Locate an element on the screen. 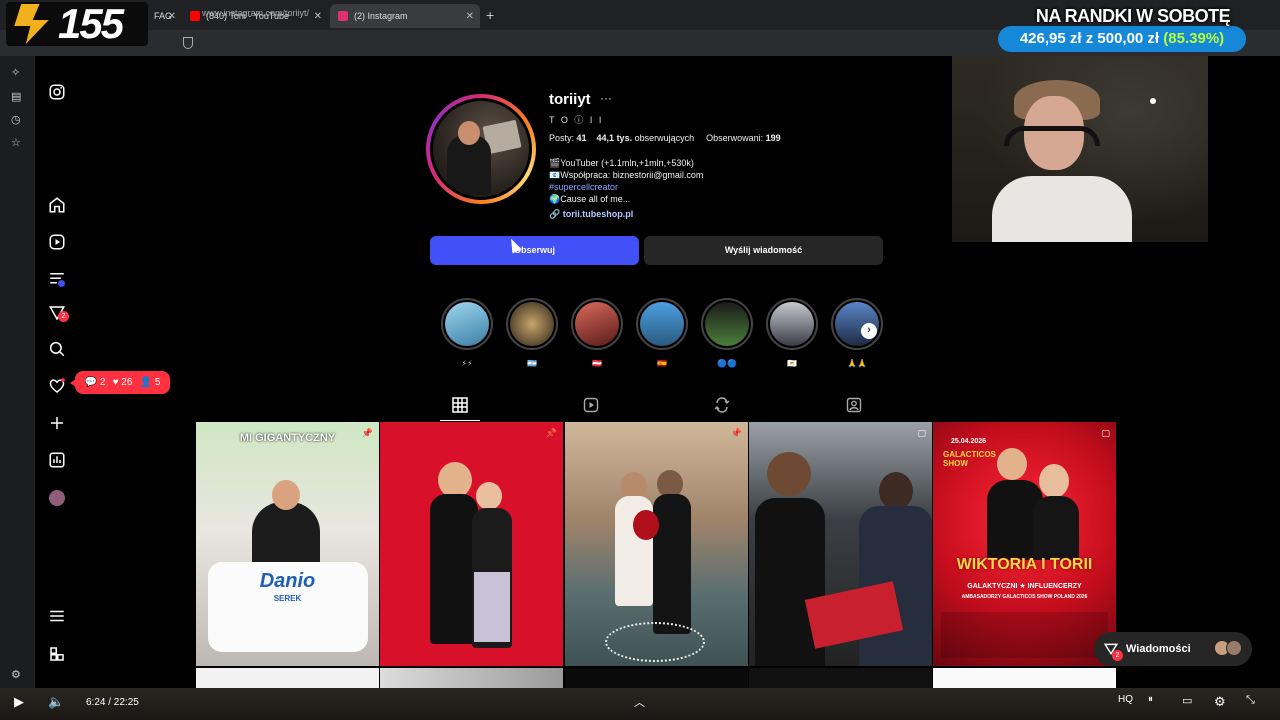 The width and height of the screenshot is (1280, 720). message-avatars is located at coordinates (1229, 649).